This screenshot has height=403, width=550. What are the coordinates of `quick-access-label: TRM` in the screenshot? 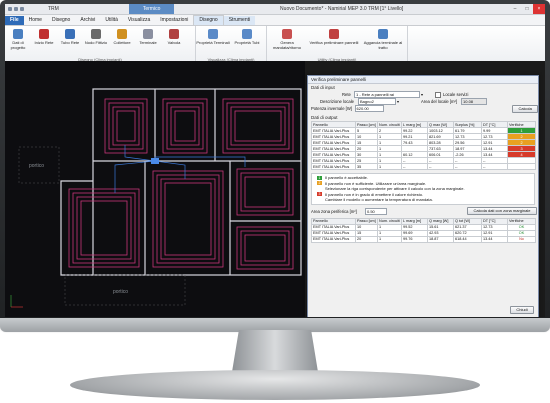 It's located at (53, 9).